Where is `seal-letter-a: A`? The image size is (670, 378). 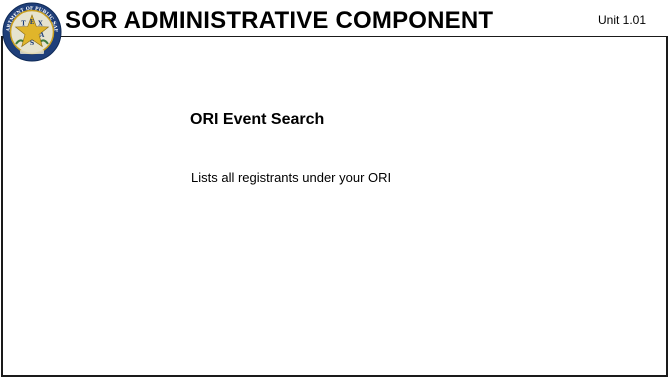 seal-letter-a: A is located at coordinates (42, 35).